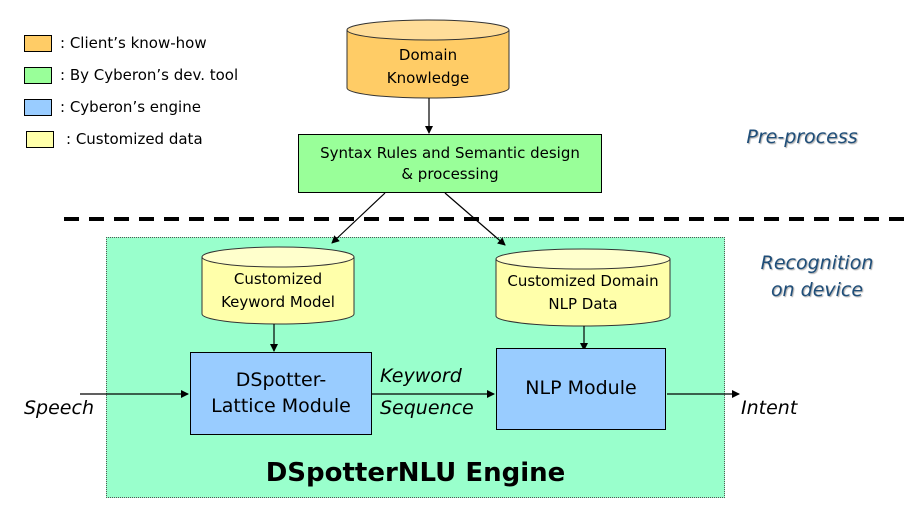 Image resolution: width=904 pixels, height=514 pixels. What do you see at coordinates (281, 405) in the screenshot?
I see `node-text: Lattice Module` at bounding box center [281, 405].